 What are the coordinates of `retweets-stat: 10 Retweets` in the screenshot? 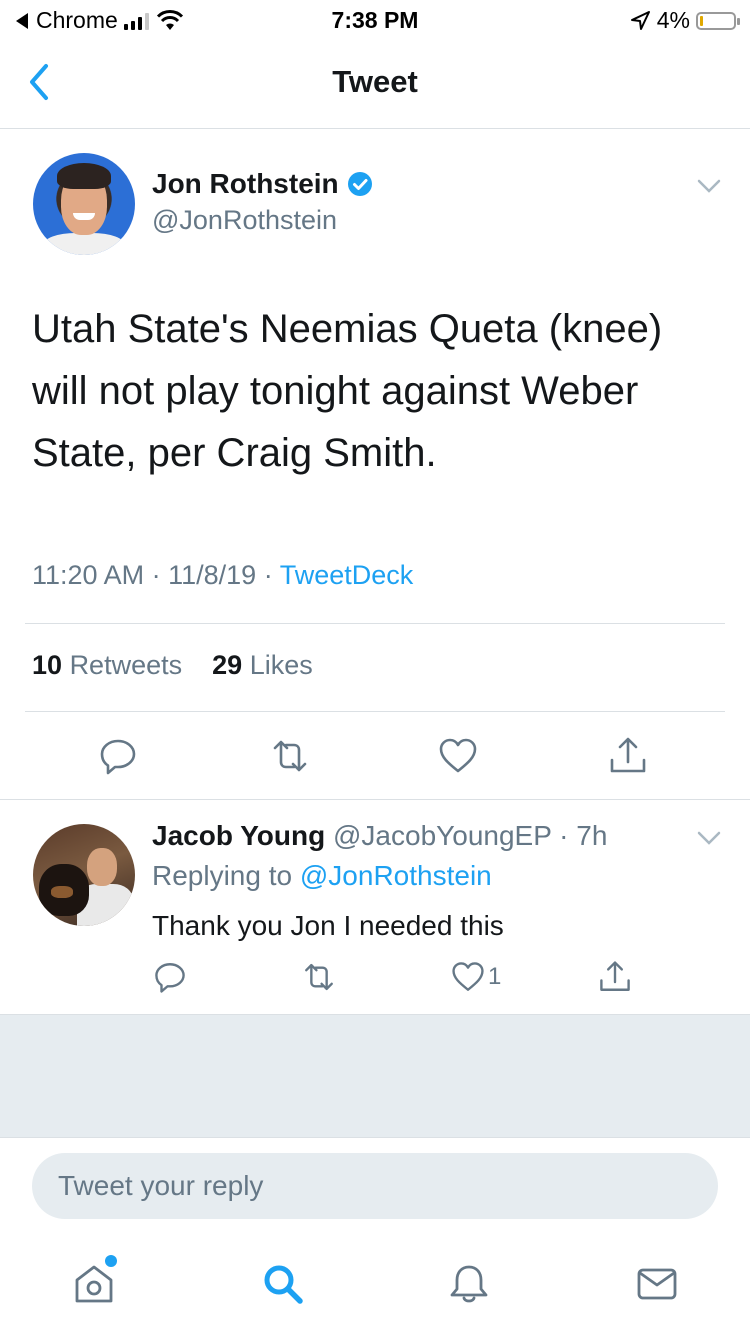 It's located at (107, 665).